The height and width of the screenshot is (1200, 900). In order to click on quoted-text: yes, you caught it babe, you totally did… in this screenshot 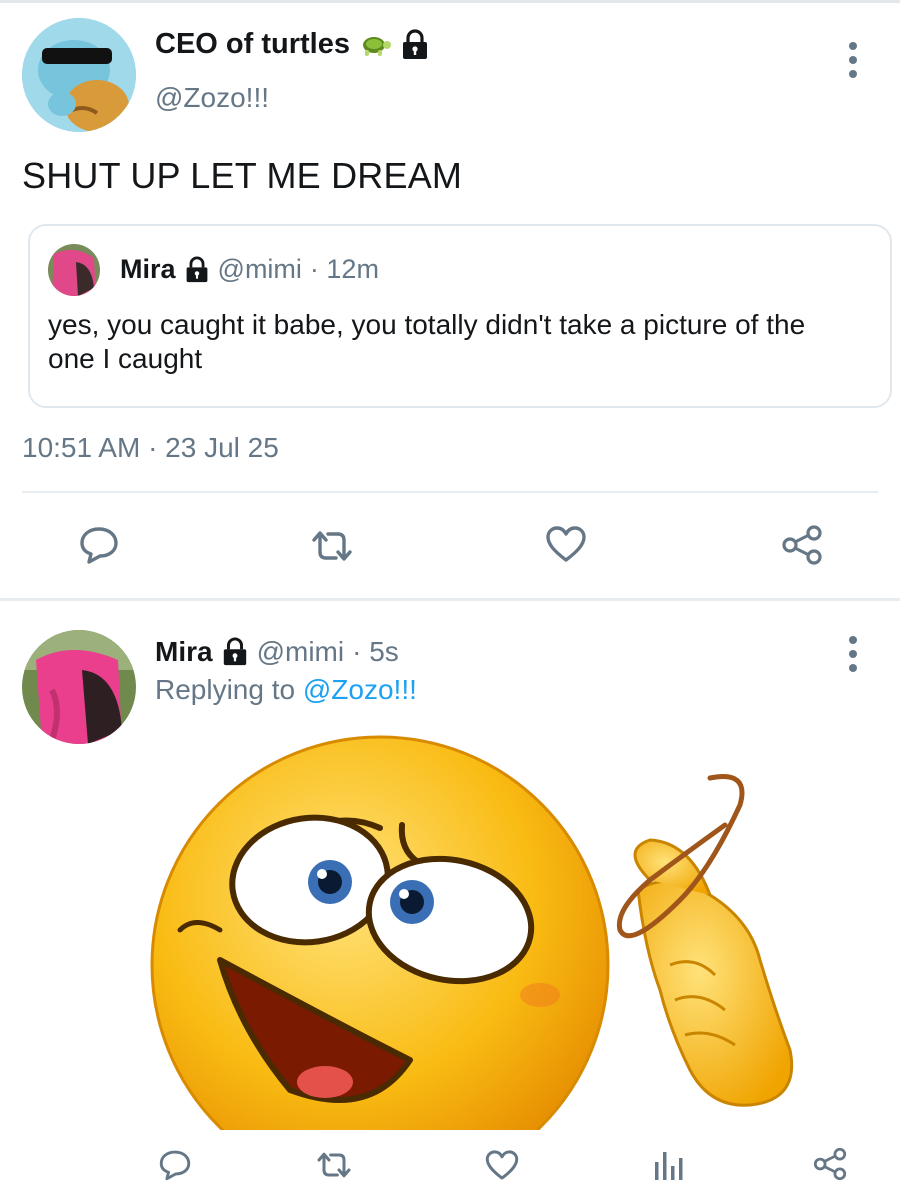, I will do `click(427, 341)`.